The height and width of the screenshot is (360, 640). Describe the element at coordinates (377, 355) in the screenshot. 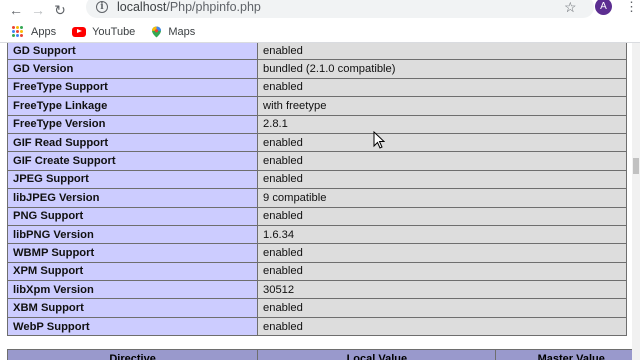

I see `header-local-value: Local Value` at that location.